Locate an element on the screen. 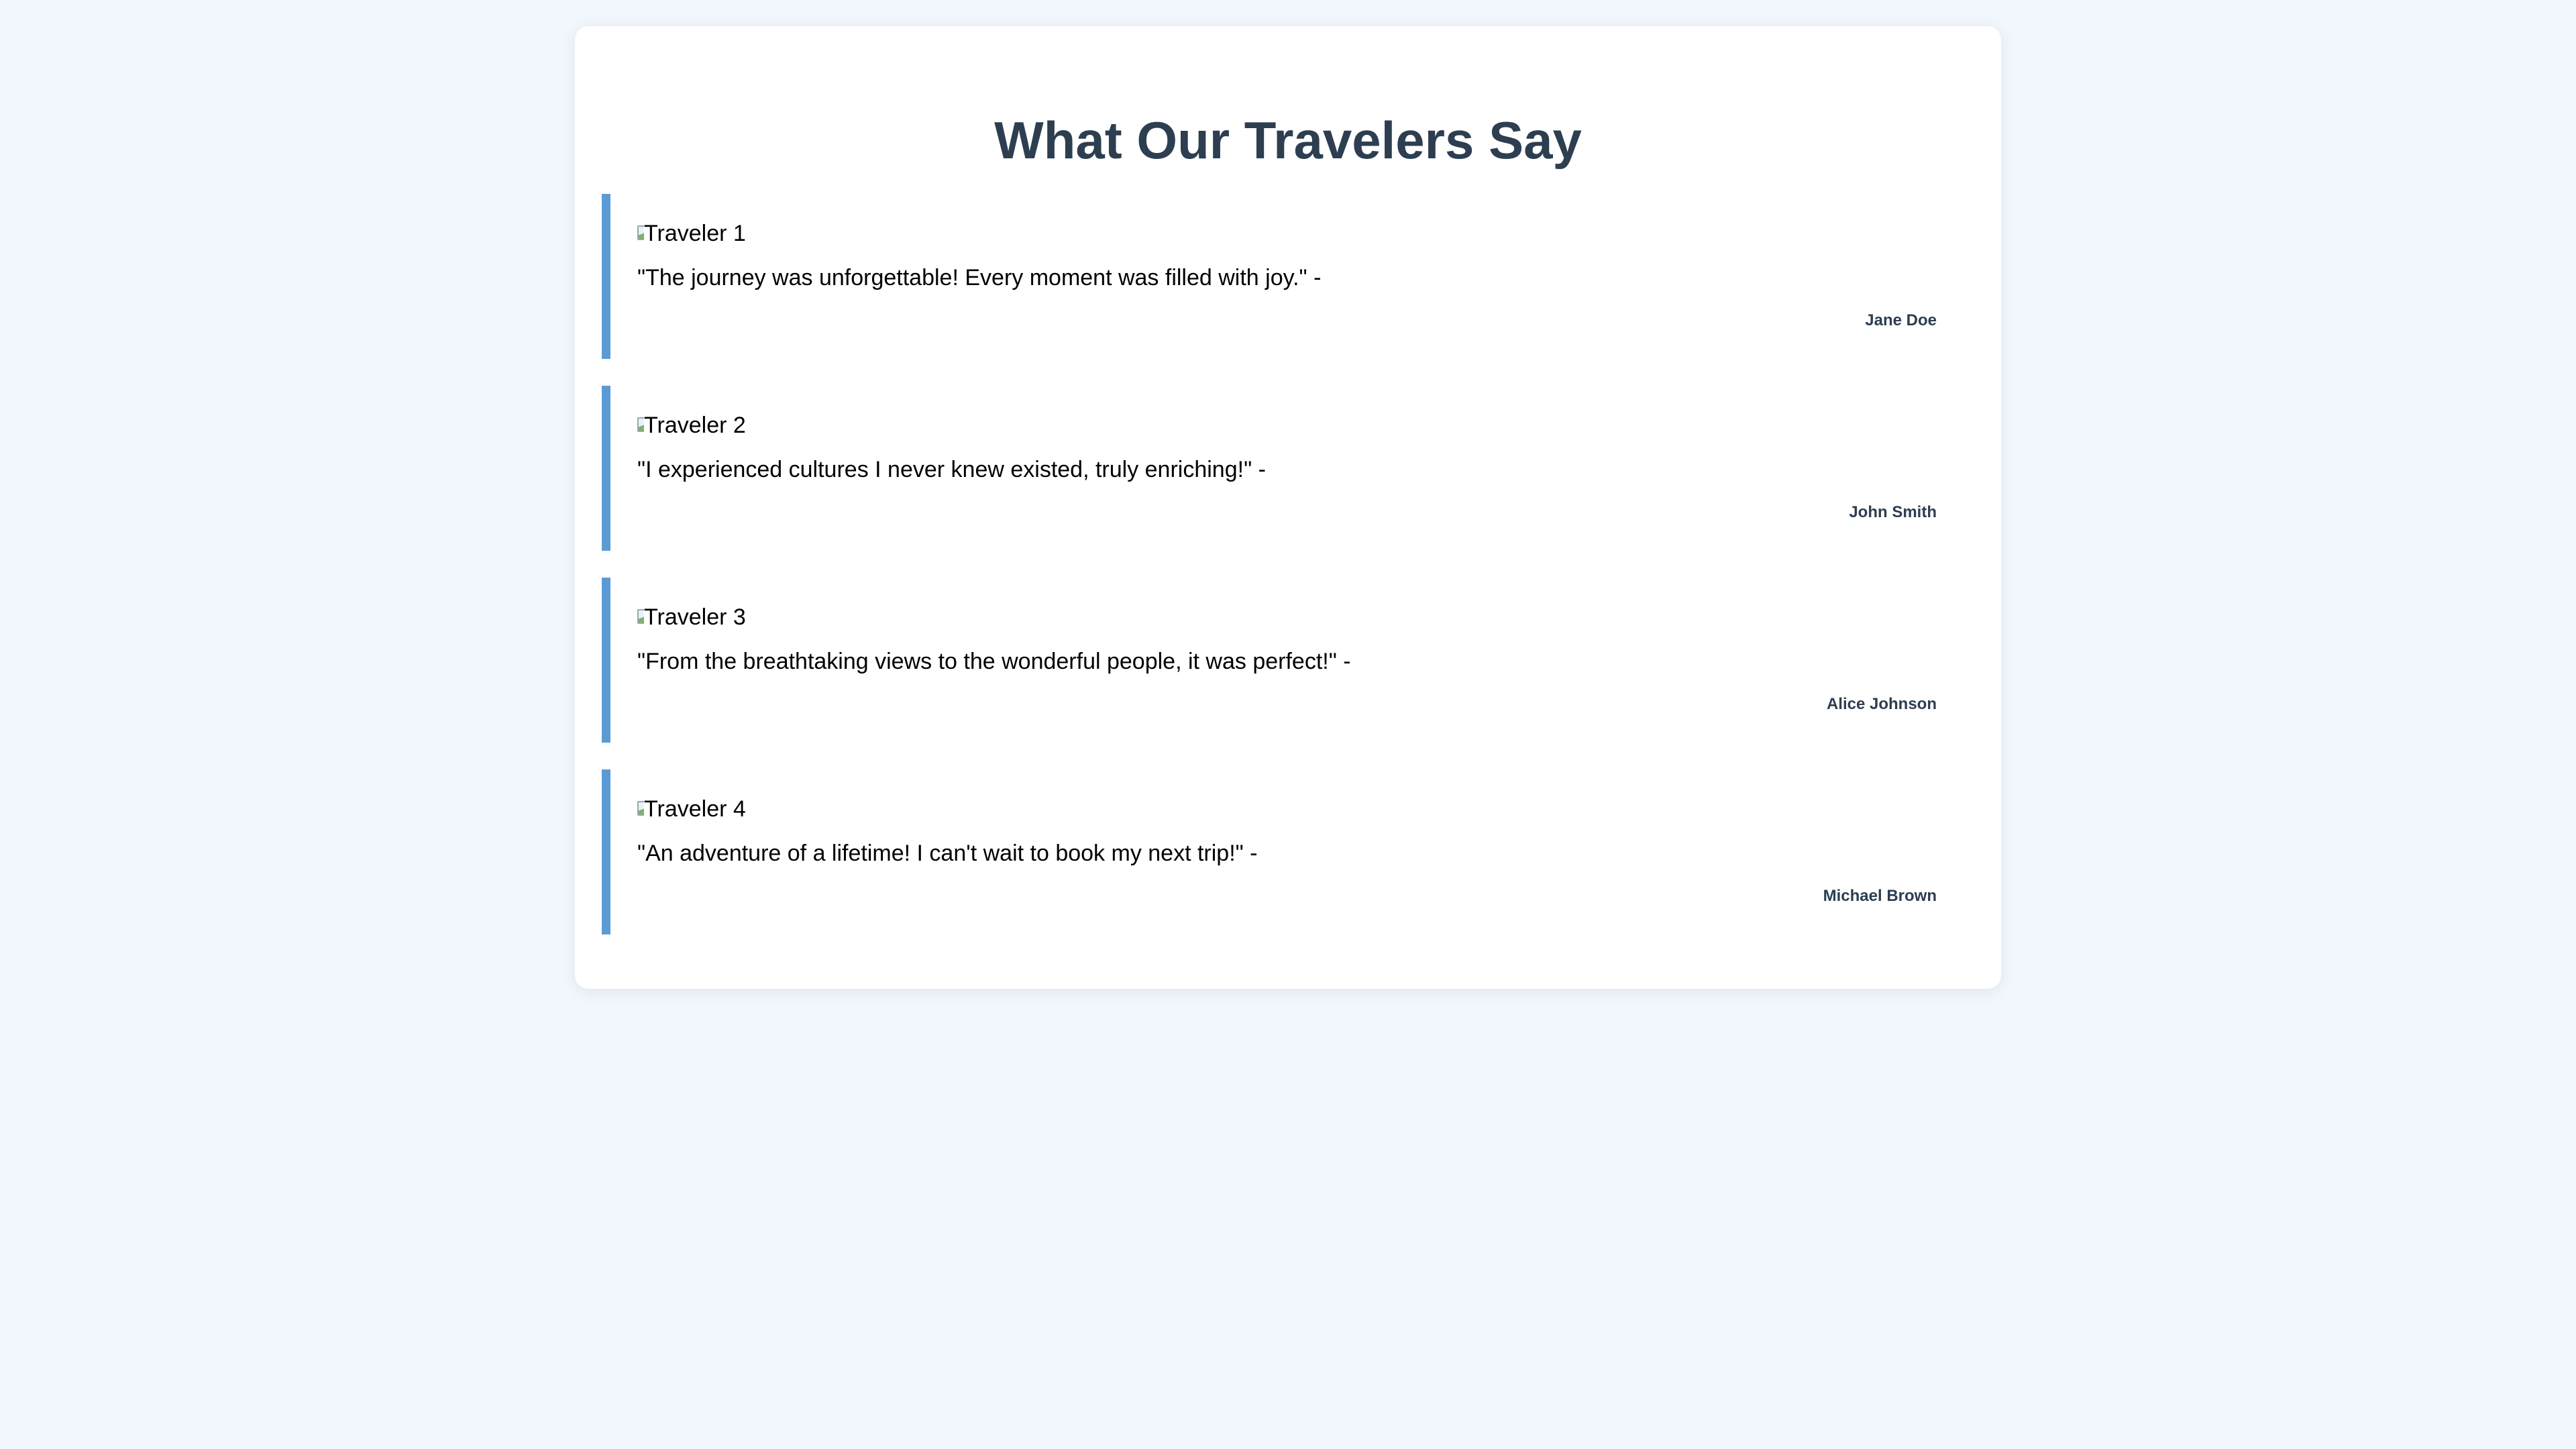  testimonial-author: Jane Doe is located at coordinates (1901, 320).